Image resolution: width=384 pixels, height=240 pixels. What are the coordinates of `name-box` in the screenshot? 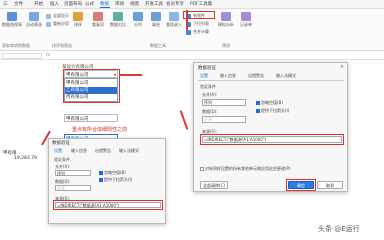 It's located at (22, 56).